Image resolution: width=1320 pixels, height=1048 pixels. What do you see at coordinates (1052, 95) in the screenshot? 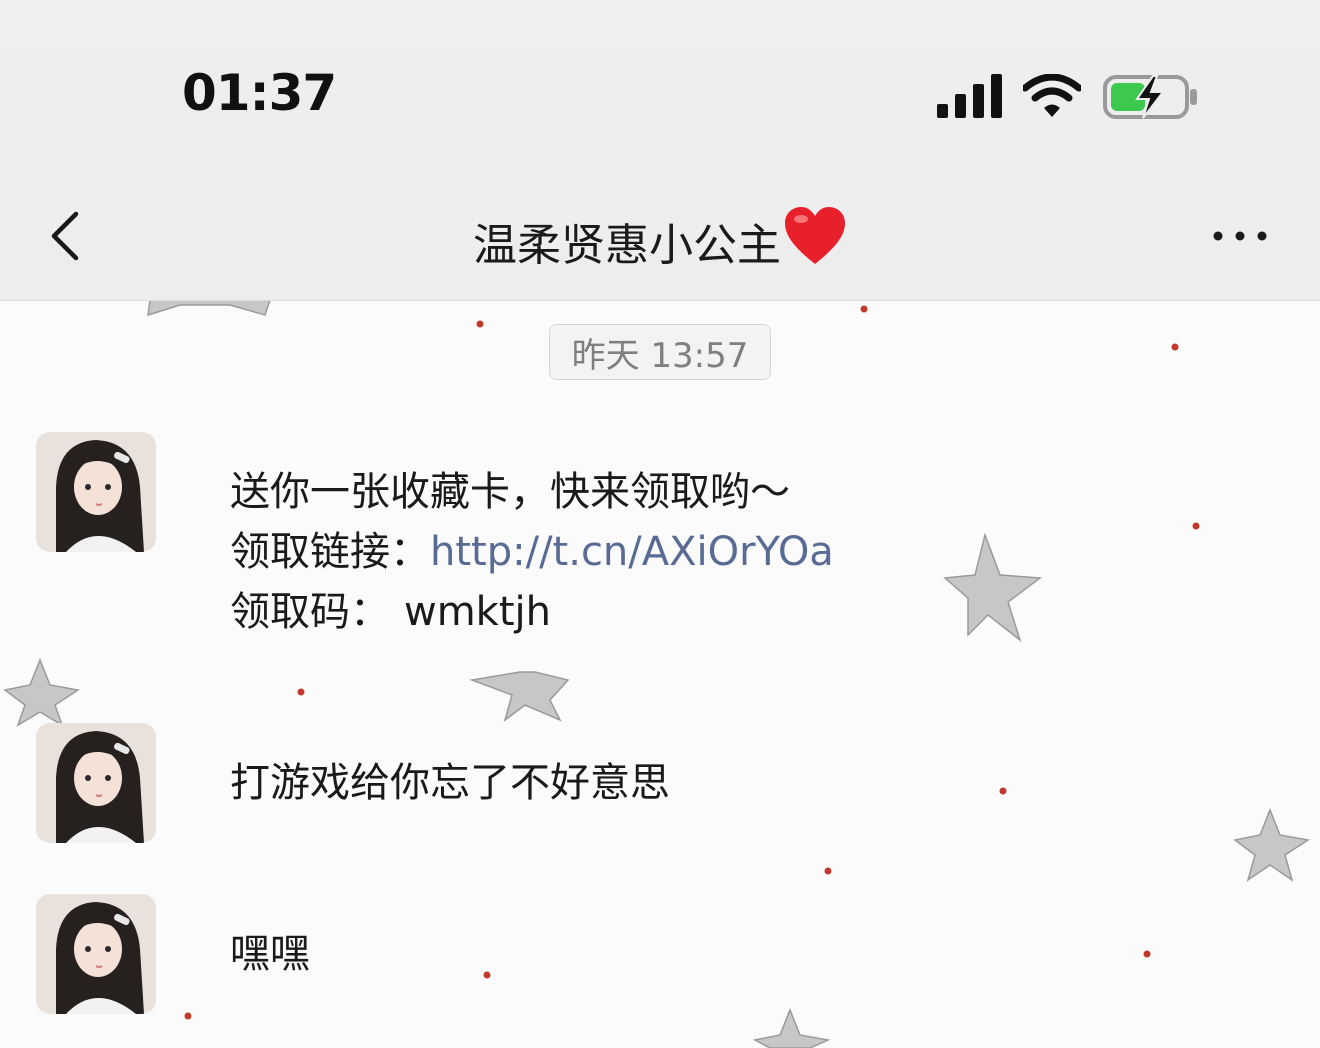
I see `wifi-icon` at bounding box center [1052, 95].